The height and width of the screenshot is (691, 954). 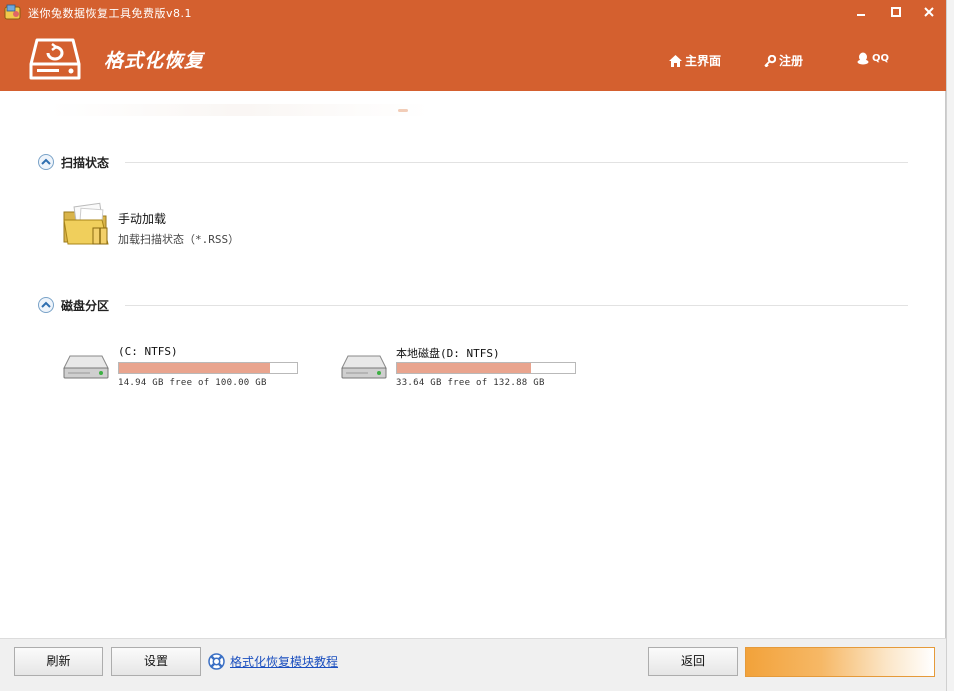 What do you see at coordinates (473, 664) in the screenshot?
I see `footer-bar: 刷新 设置 格式化恢复模块教程 返回` at bounding box center [473, 664].